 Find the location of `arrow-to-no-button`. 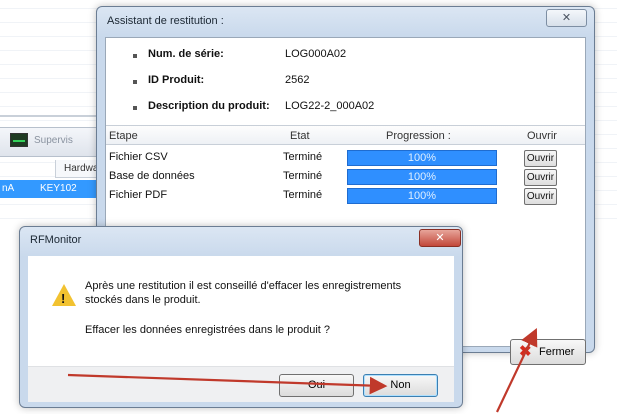

arrow-to-no-button is located at coordinates (227, 384).